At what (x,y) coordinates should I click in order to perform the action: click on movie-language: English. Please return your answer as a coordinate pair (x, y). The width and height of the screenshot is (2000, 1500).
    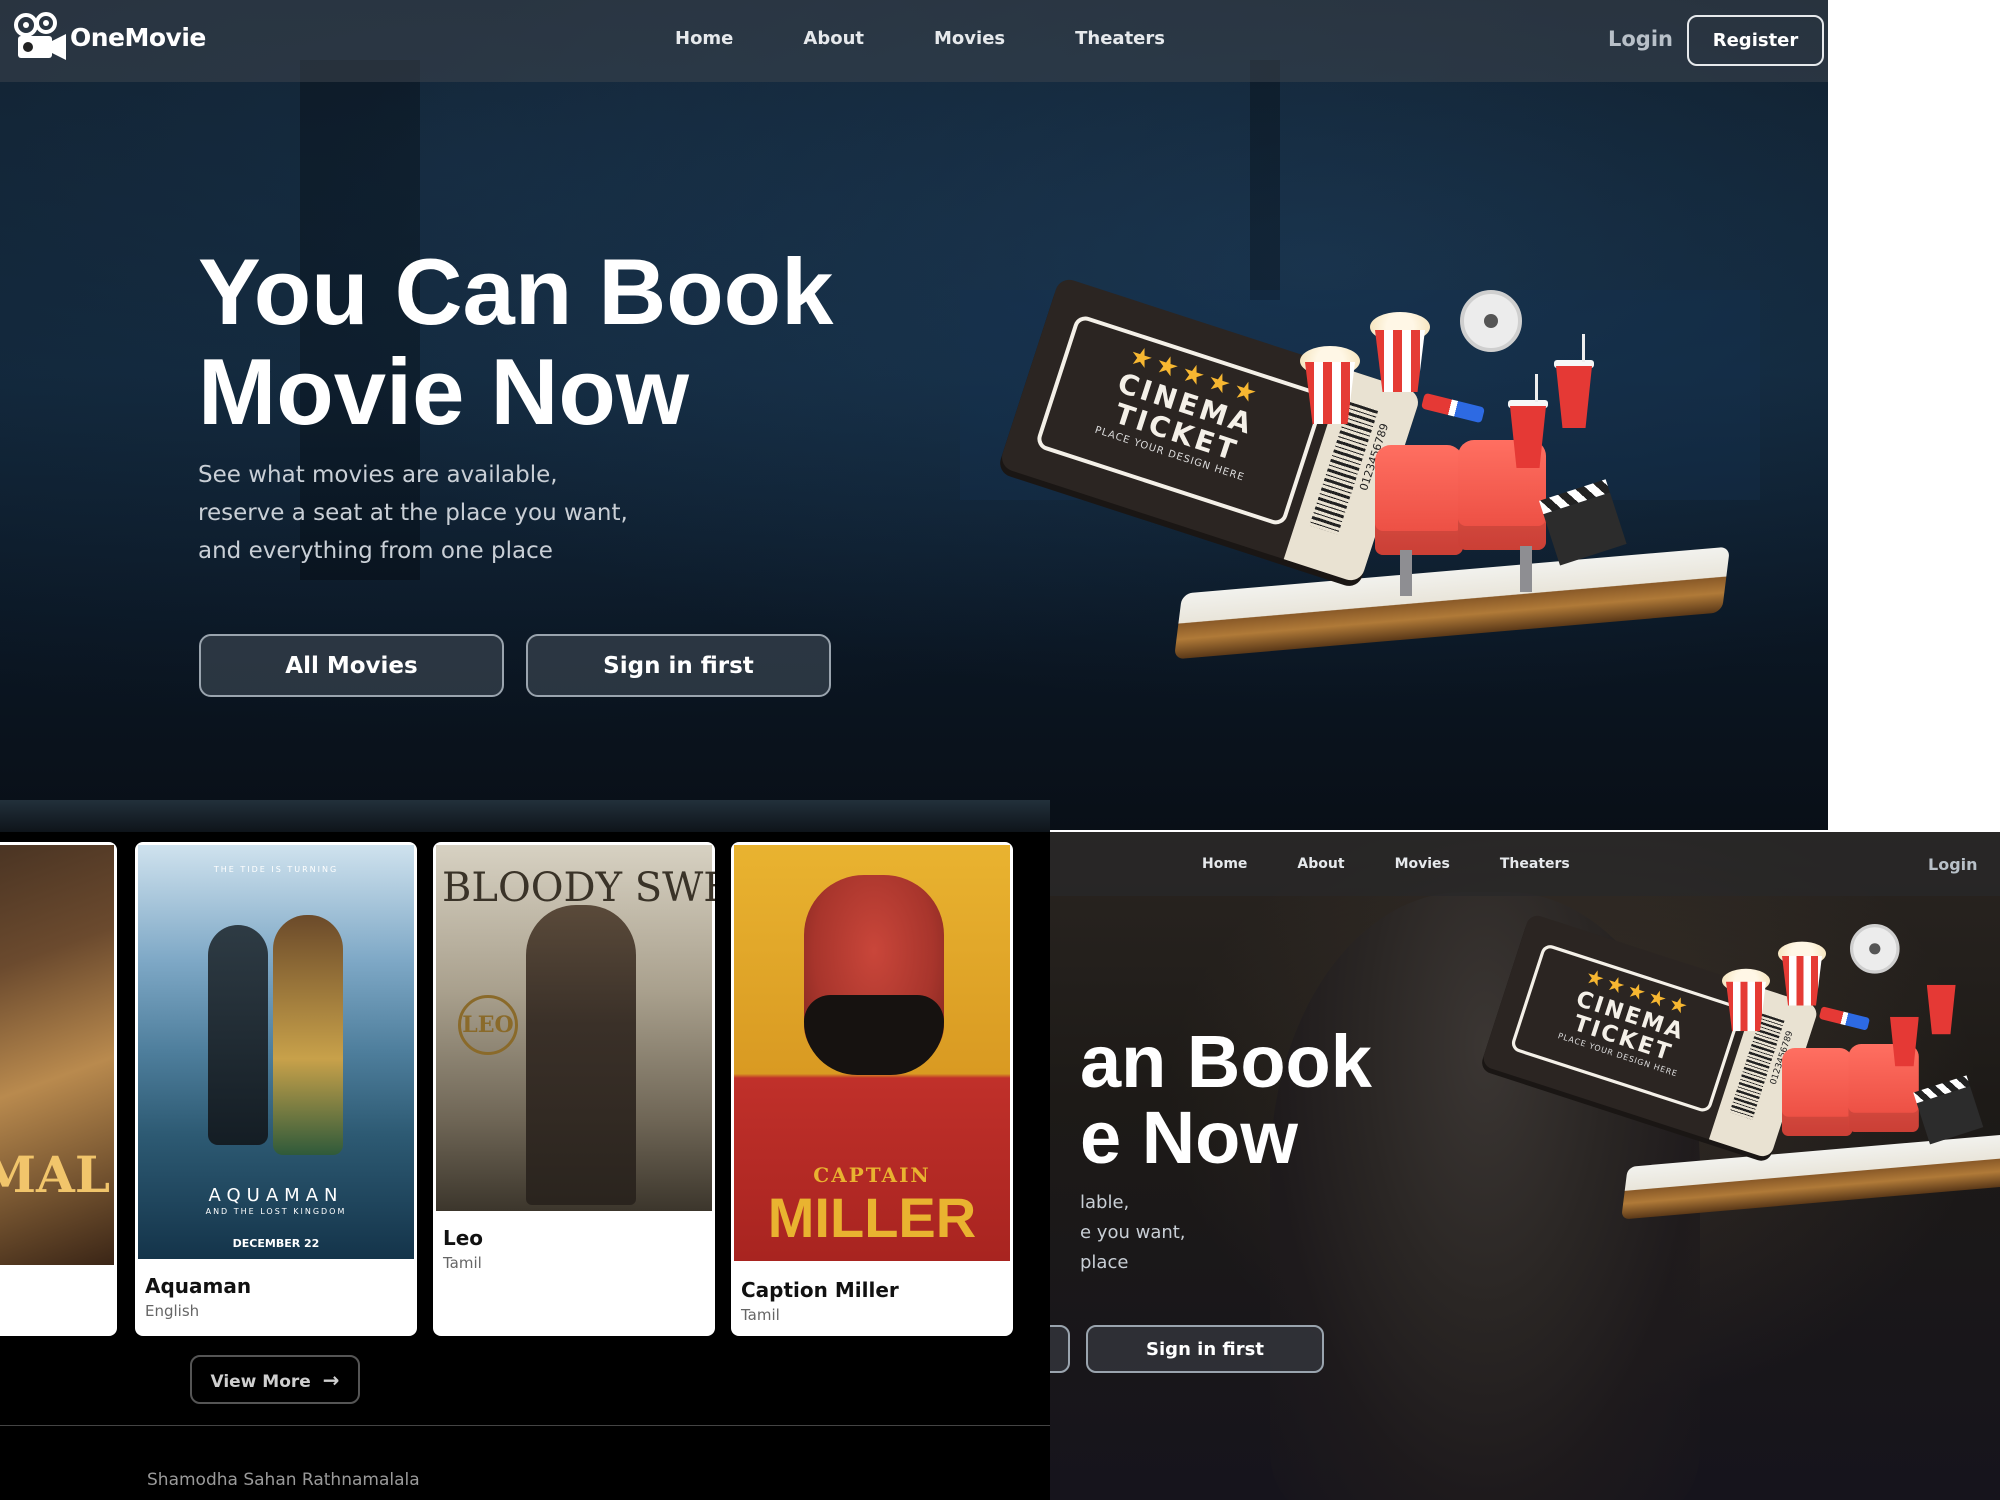
    Looking at the image, I should click on (172, 1311).